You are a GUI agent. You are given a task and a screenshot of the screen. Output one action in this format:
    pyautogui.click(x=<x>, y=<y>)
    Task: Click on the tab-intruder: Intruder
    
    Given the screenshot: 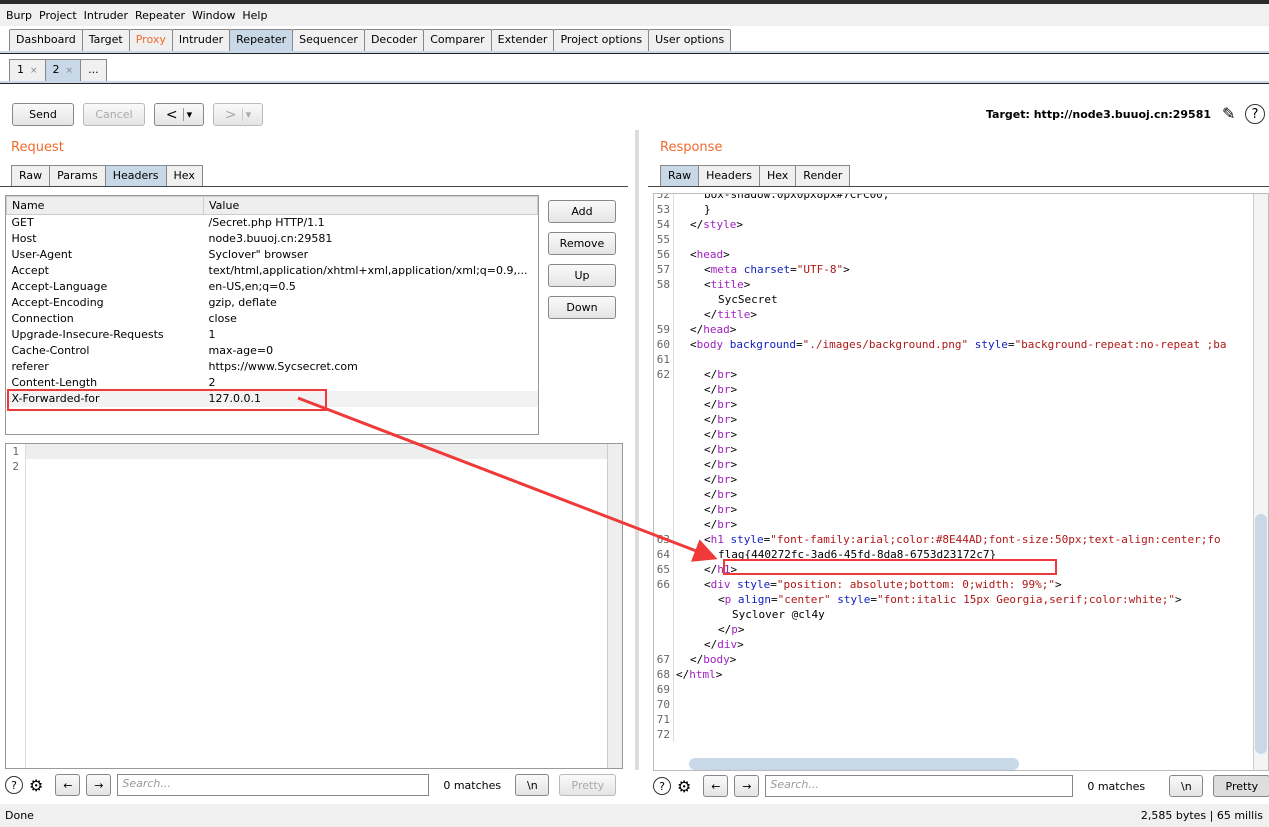 What is the action you would take?
    pyautogui.click(x=201, y=40)
    